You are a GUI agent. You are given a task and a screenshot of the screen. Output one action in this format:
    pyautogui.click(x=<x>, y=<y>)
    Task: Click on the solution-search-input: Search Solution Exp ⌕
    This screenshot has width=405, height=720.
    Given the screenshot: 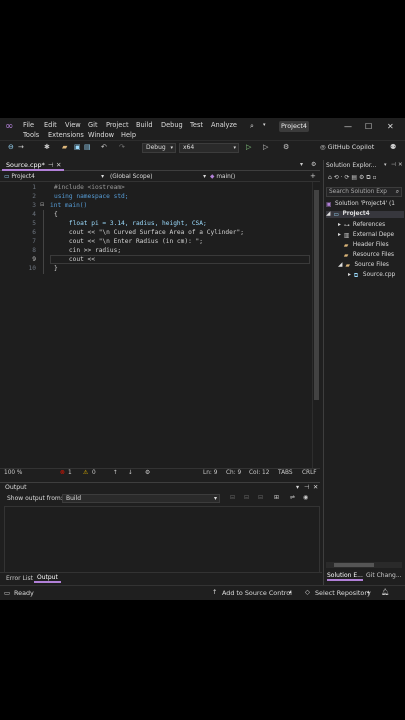 What is the action you would take?
    pyautogui.click(x=364, y=192)
    